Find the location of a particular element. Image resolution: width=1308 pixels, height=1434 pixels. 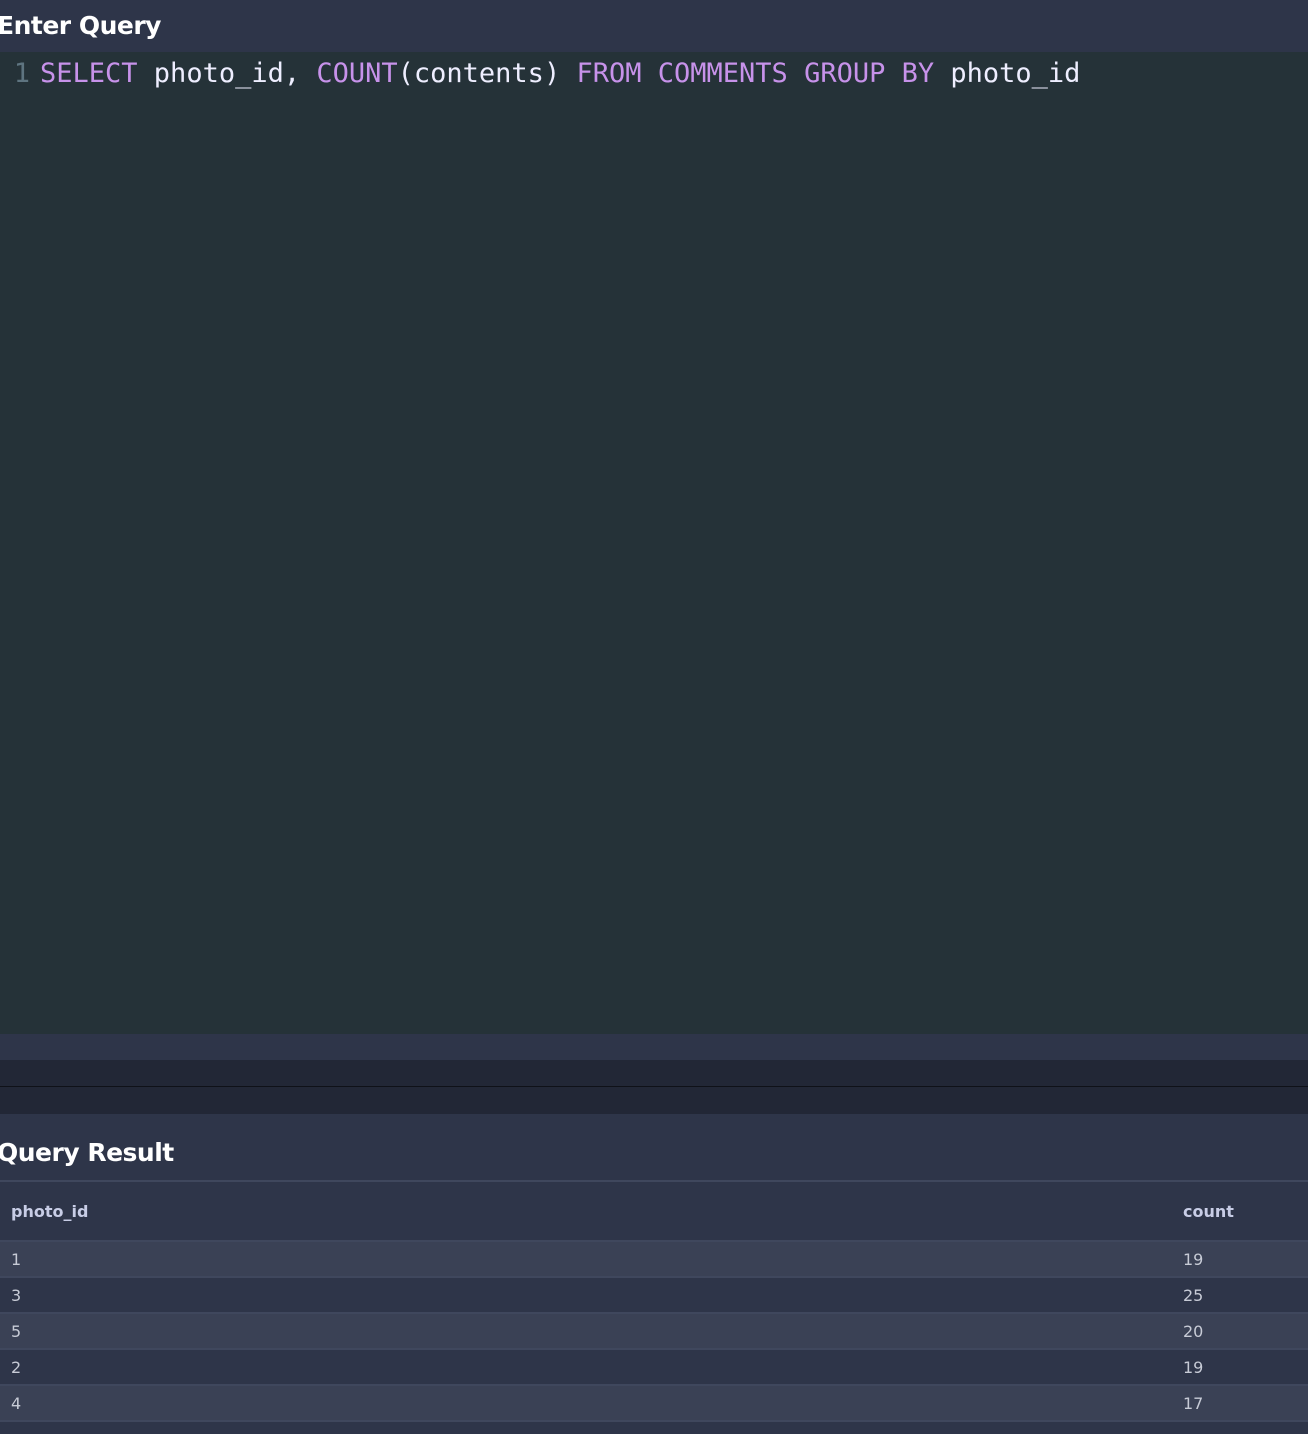

table-row: 3 25 is located at coordinates (654, 1295).